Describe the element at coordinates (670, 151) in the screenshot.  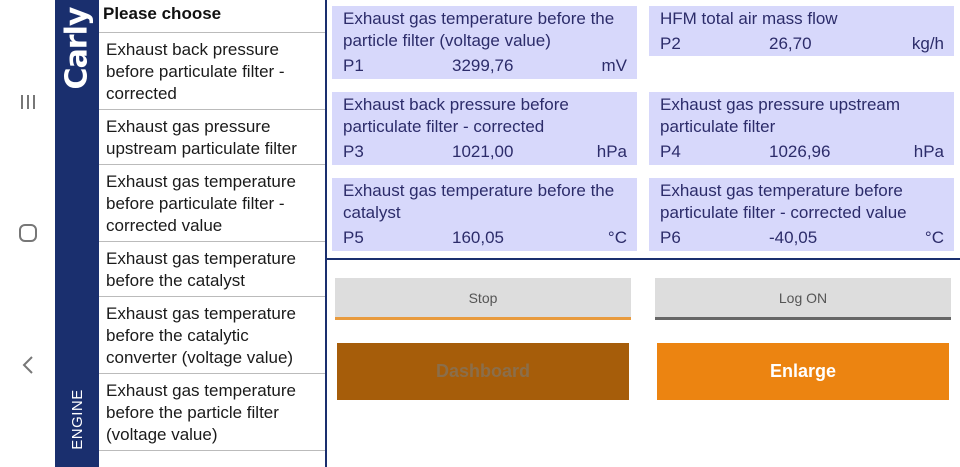
I see `tile-id: P4` at that location.